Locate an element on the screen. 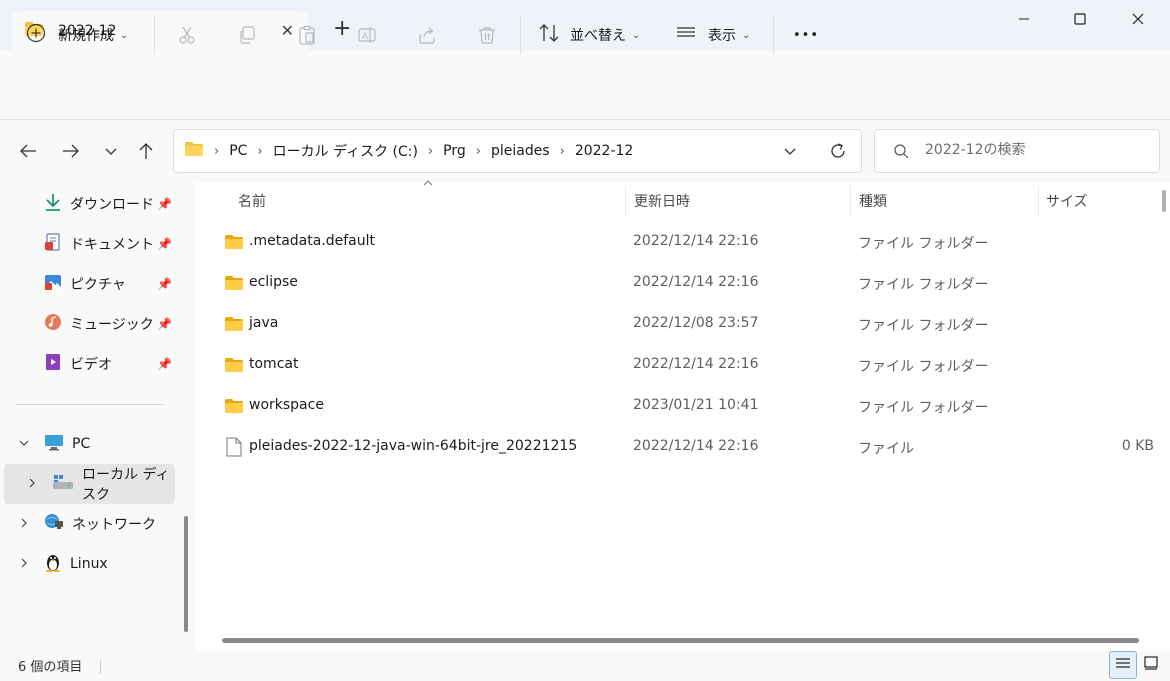  search-box is located at coordinates (1017, 151).